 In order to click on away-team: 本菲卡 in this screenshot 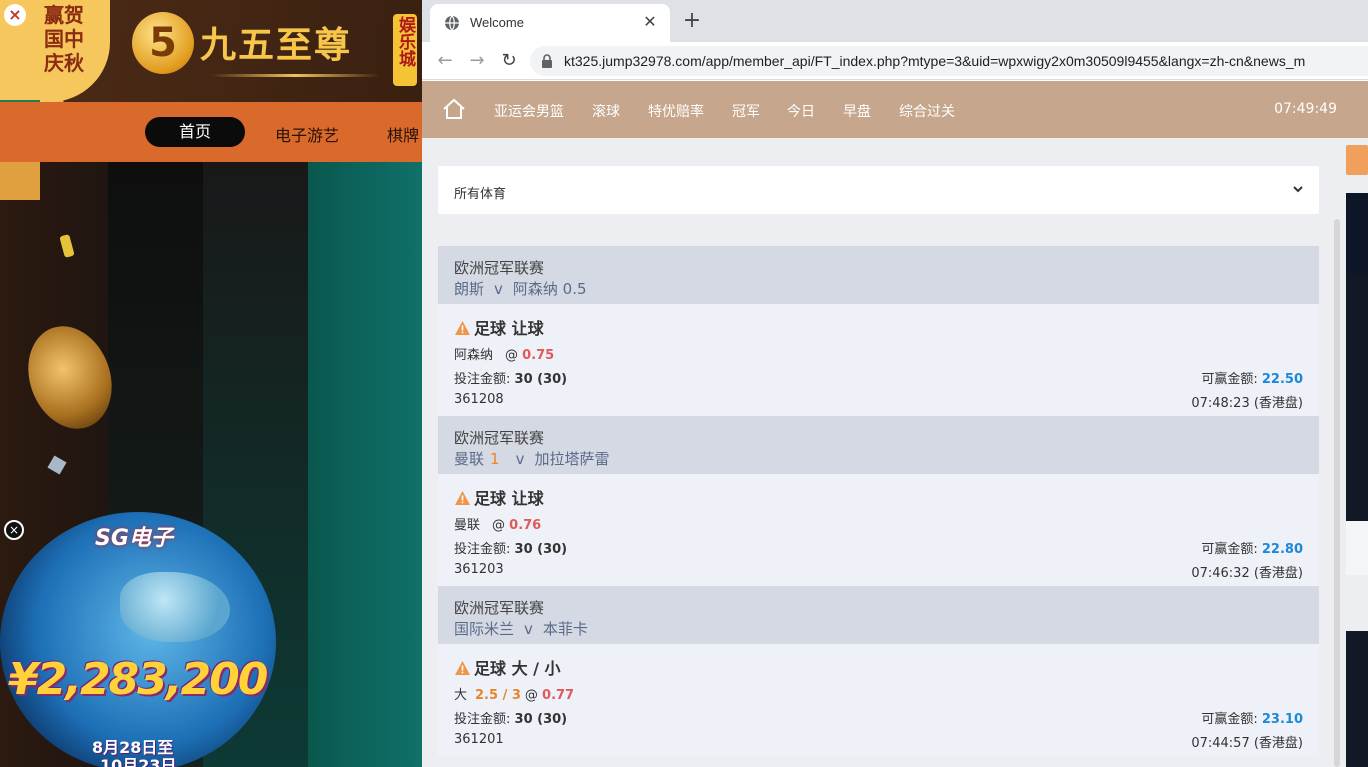, I will do `click(565, 629)`.